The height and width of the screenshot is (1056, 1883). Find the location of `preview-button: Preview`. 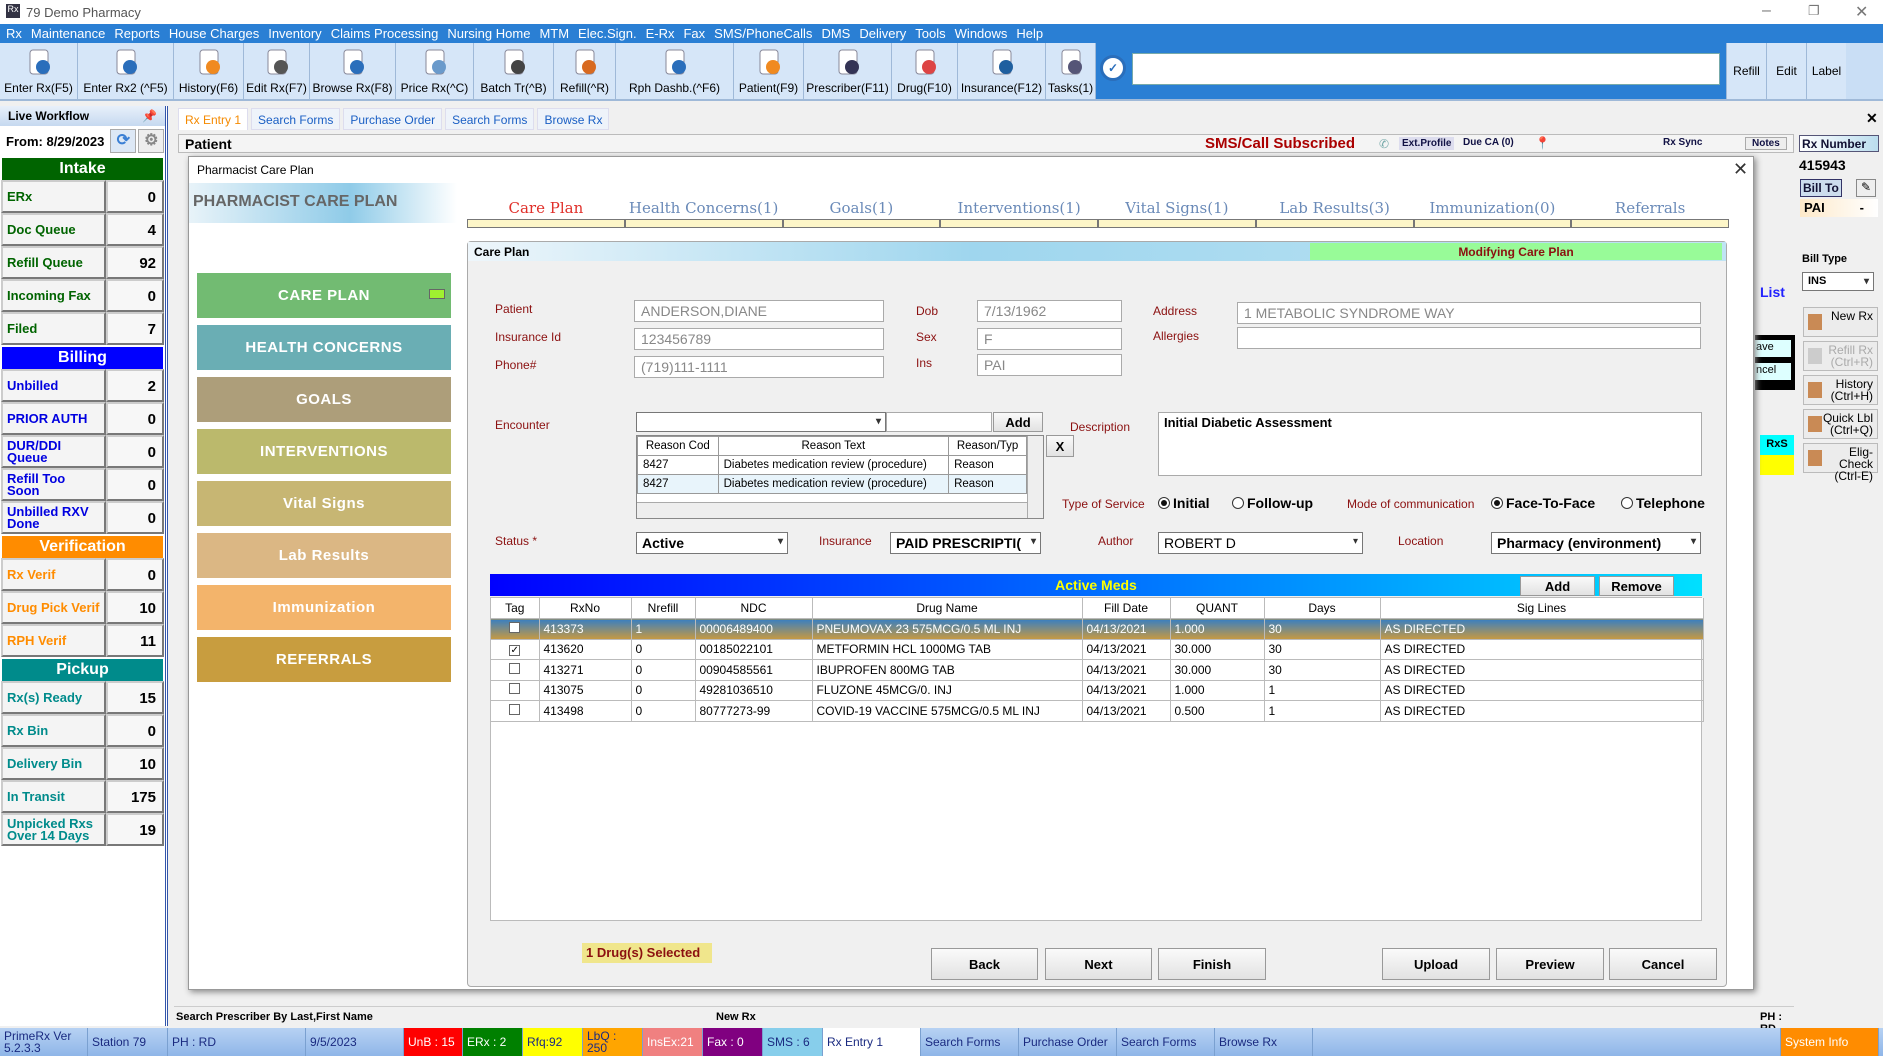

preview-button: Preview is located at coordinates (1550, 964).